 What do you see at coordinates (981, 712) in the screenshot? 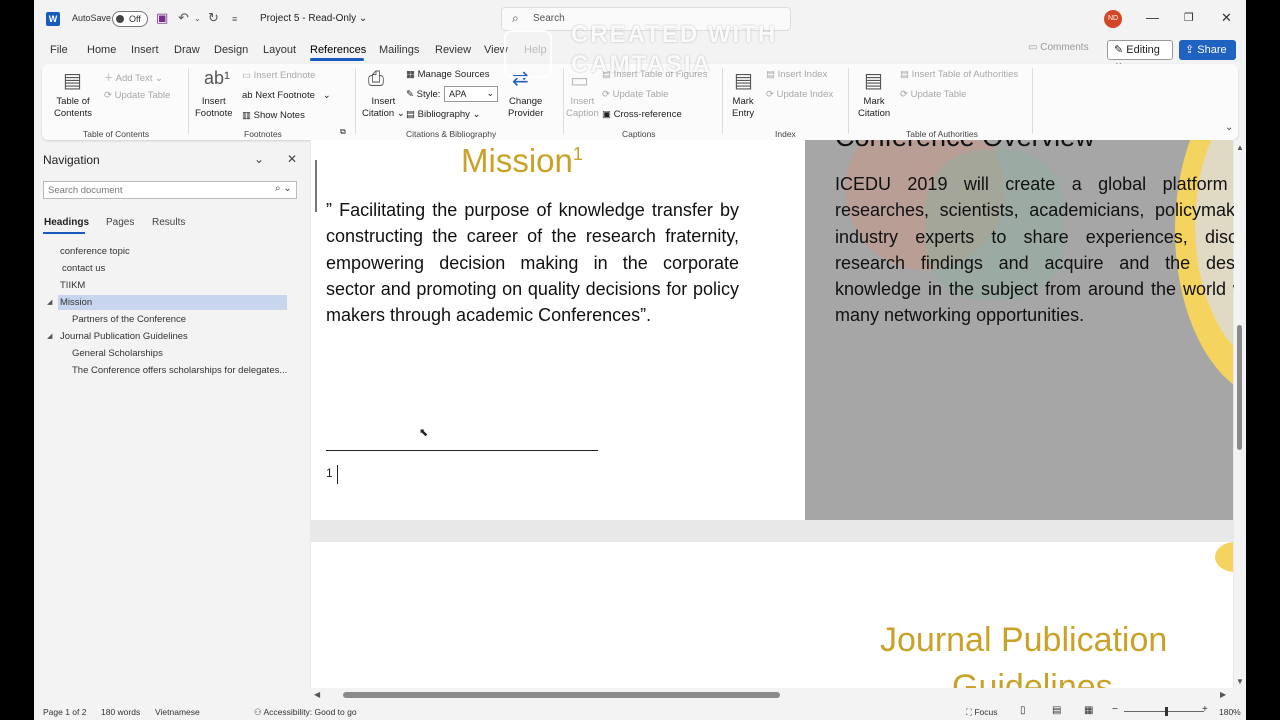
I see `focus-button: ⛶ Focus` at bounding box center [981, 712].